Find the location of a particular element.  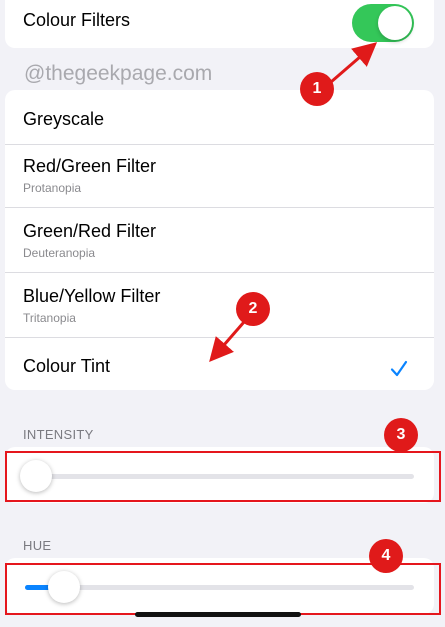

filter-title: Colour Tint is located at coordinates (67, 366).